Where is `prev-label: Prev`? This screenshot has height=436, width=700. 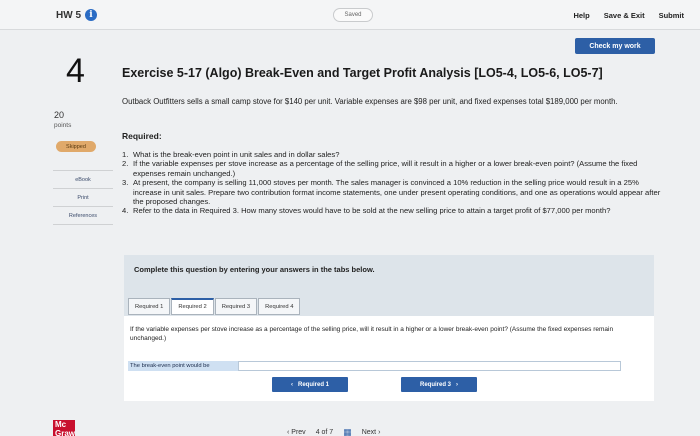
prev-label: Prev is located at coordinates (298, 432).